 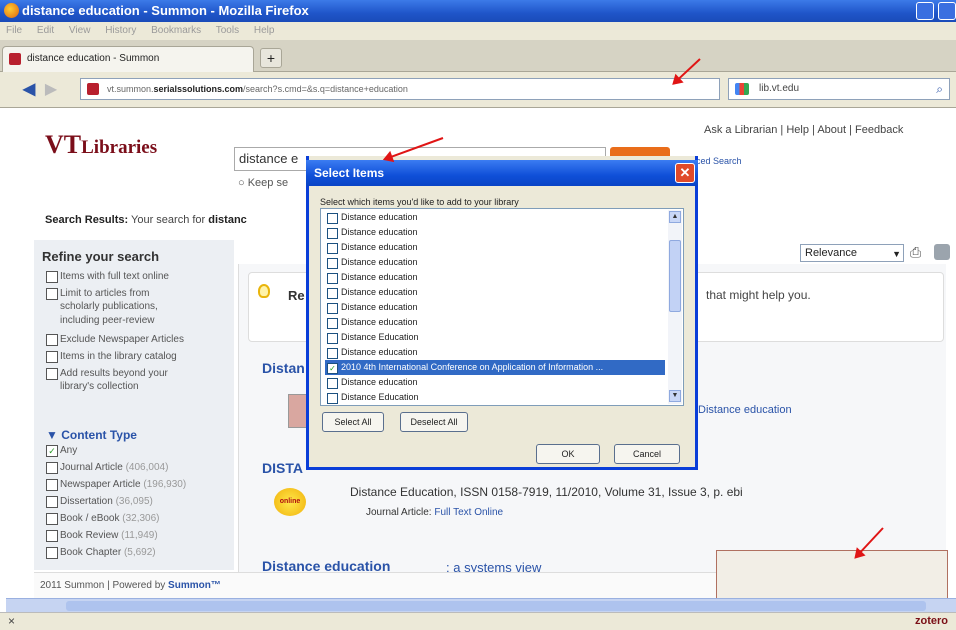 I want to click on summon-logo: Summon™, so click(x=194, y=585).